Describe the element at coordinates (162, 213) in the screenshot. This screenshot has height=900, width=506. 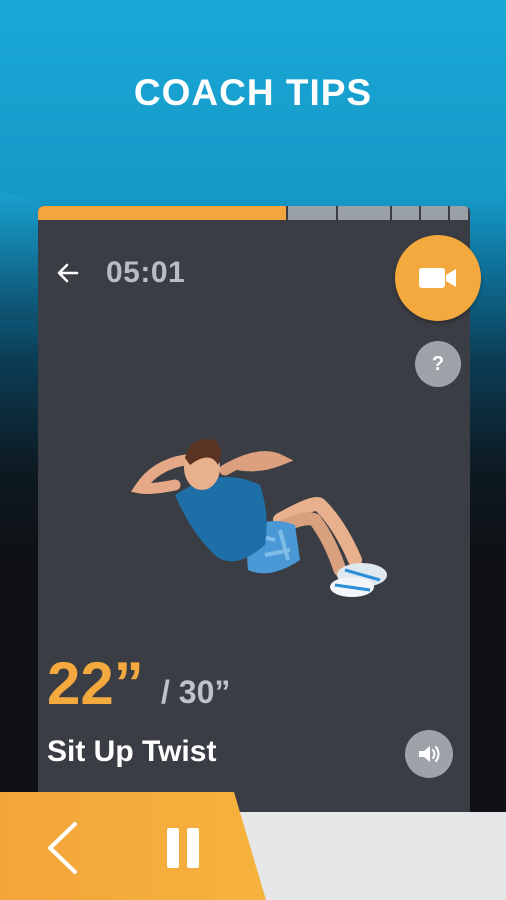
I see `progress-segment-active` at that location.